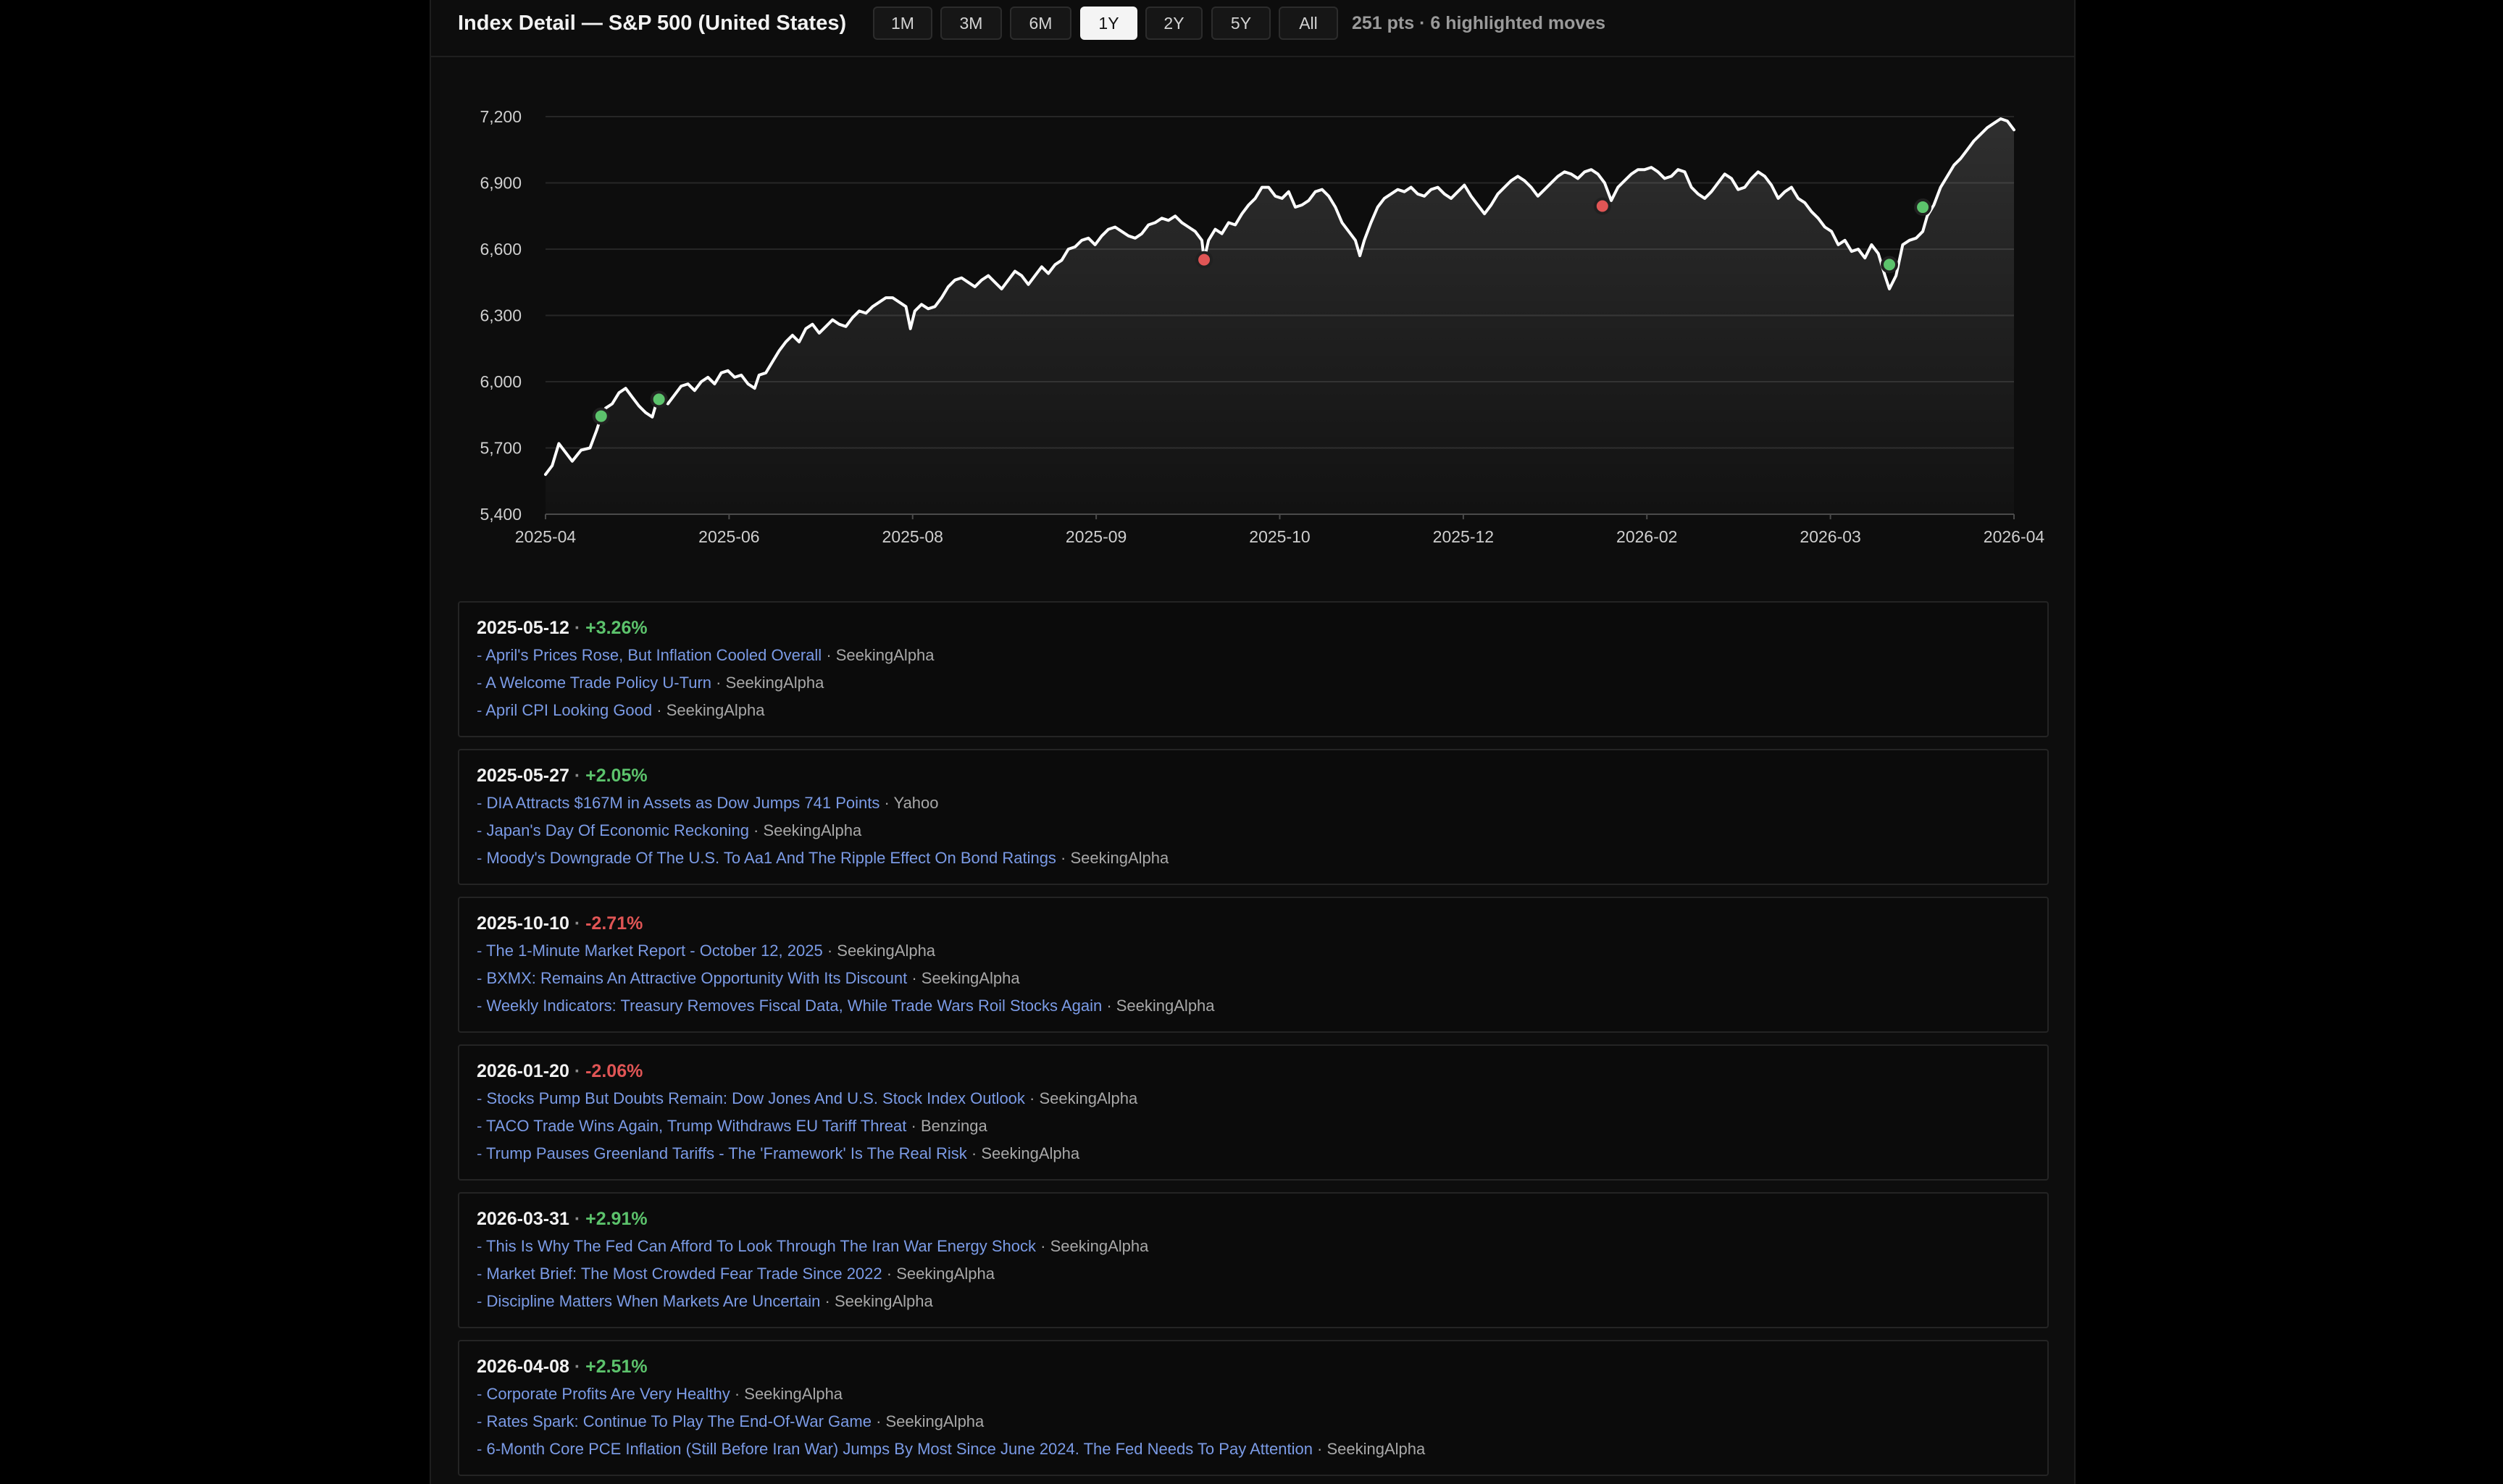 The height and width of the screenshot is (1484, 2503). What do you see at coordinates (971, 23) in the screenshot?
I see `range-button-3m: 3M` at bounding box center [971, 23].